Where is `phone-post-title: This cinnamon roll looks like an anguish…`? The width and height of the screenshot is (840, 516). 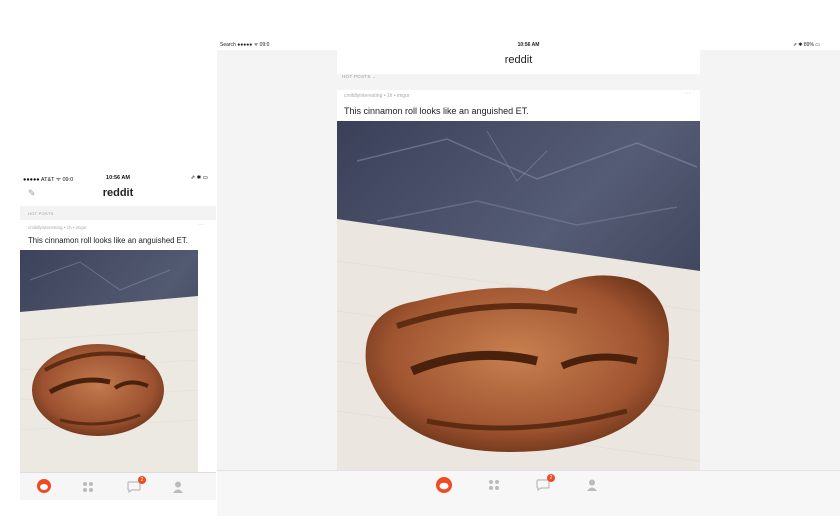
phone-post-title: This cinnamon roll looks like an anguish… is located at coordinates (108, 240).